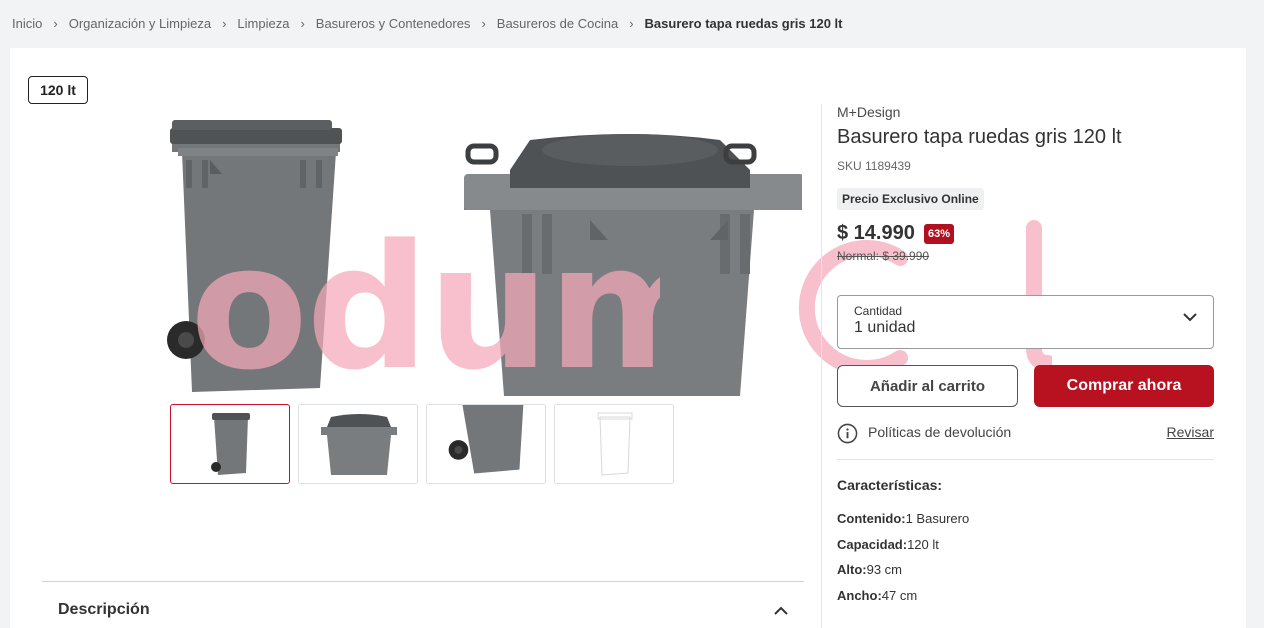 This screenshot has height=628, width=1264. Describe the element at coordinates (557, 23) in the screenshot. I see `breadcrumb-link-cocina: Basureros de Cocina` at that location.